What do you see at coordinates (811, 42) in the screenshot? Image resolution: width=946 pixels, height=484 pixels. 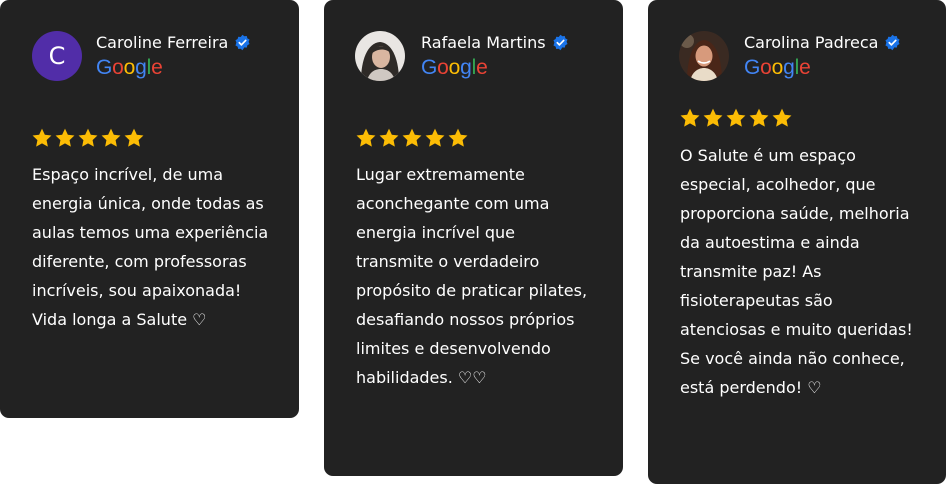 I see `reviewer-name: Carolina Padreca` at bounding box center [811, 42].